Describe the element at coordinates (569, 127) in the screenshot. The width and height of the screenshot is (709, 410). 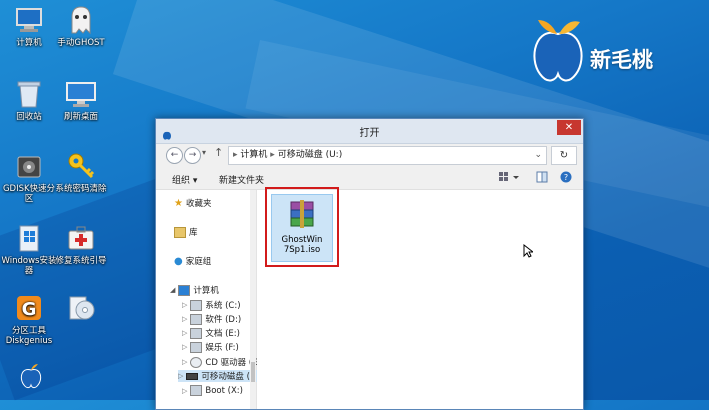
I see `close-button: ✕` at that location.